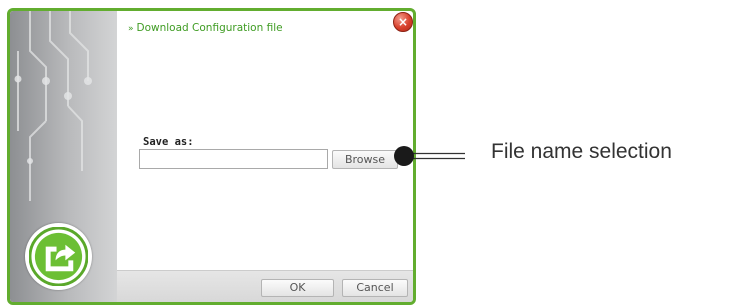  What do you see at coordinates (404, 156) in the screenshot?
I see `callout-dot` at bounding box center [404, 156].